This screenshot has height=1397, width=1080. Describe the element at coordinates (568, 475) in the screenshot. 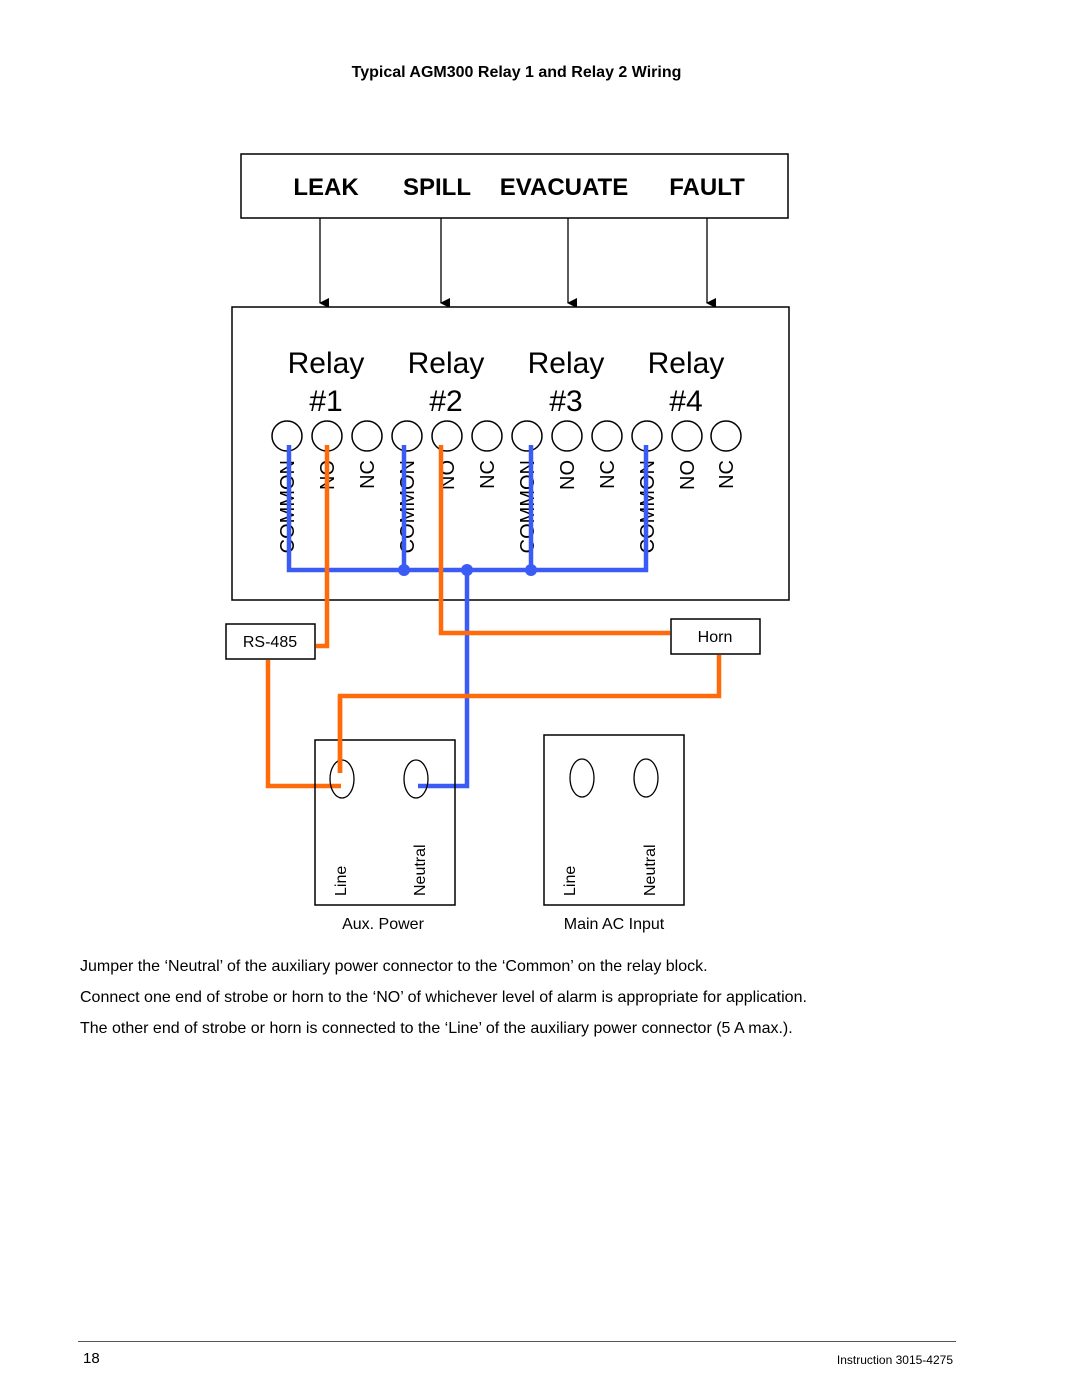

I see `relay-3-no-label: NO` at that location.